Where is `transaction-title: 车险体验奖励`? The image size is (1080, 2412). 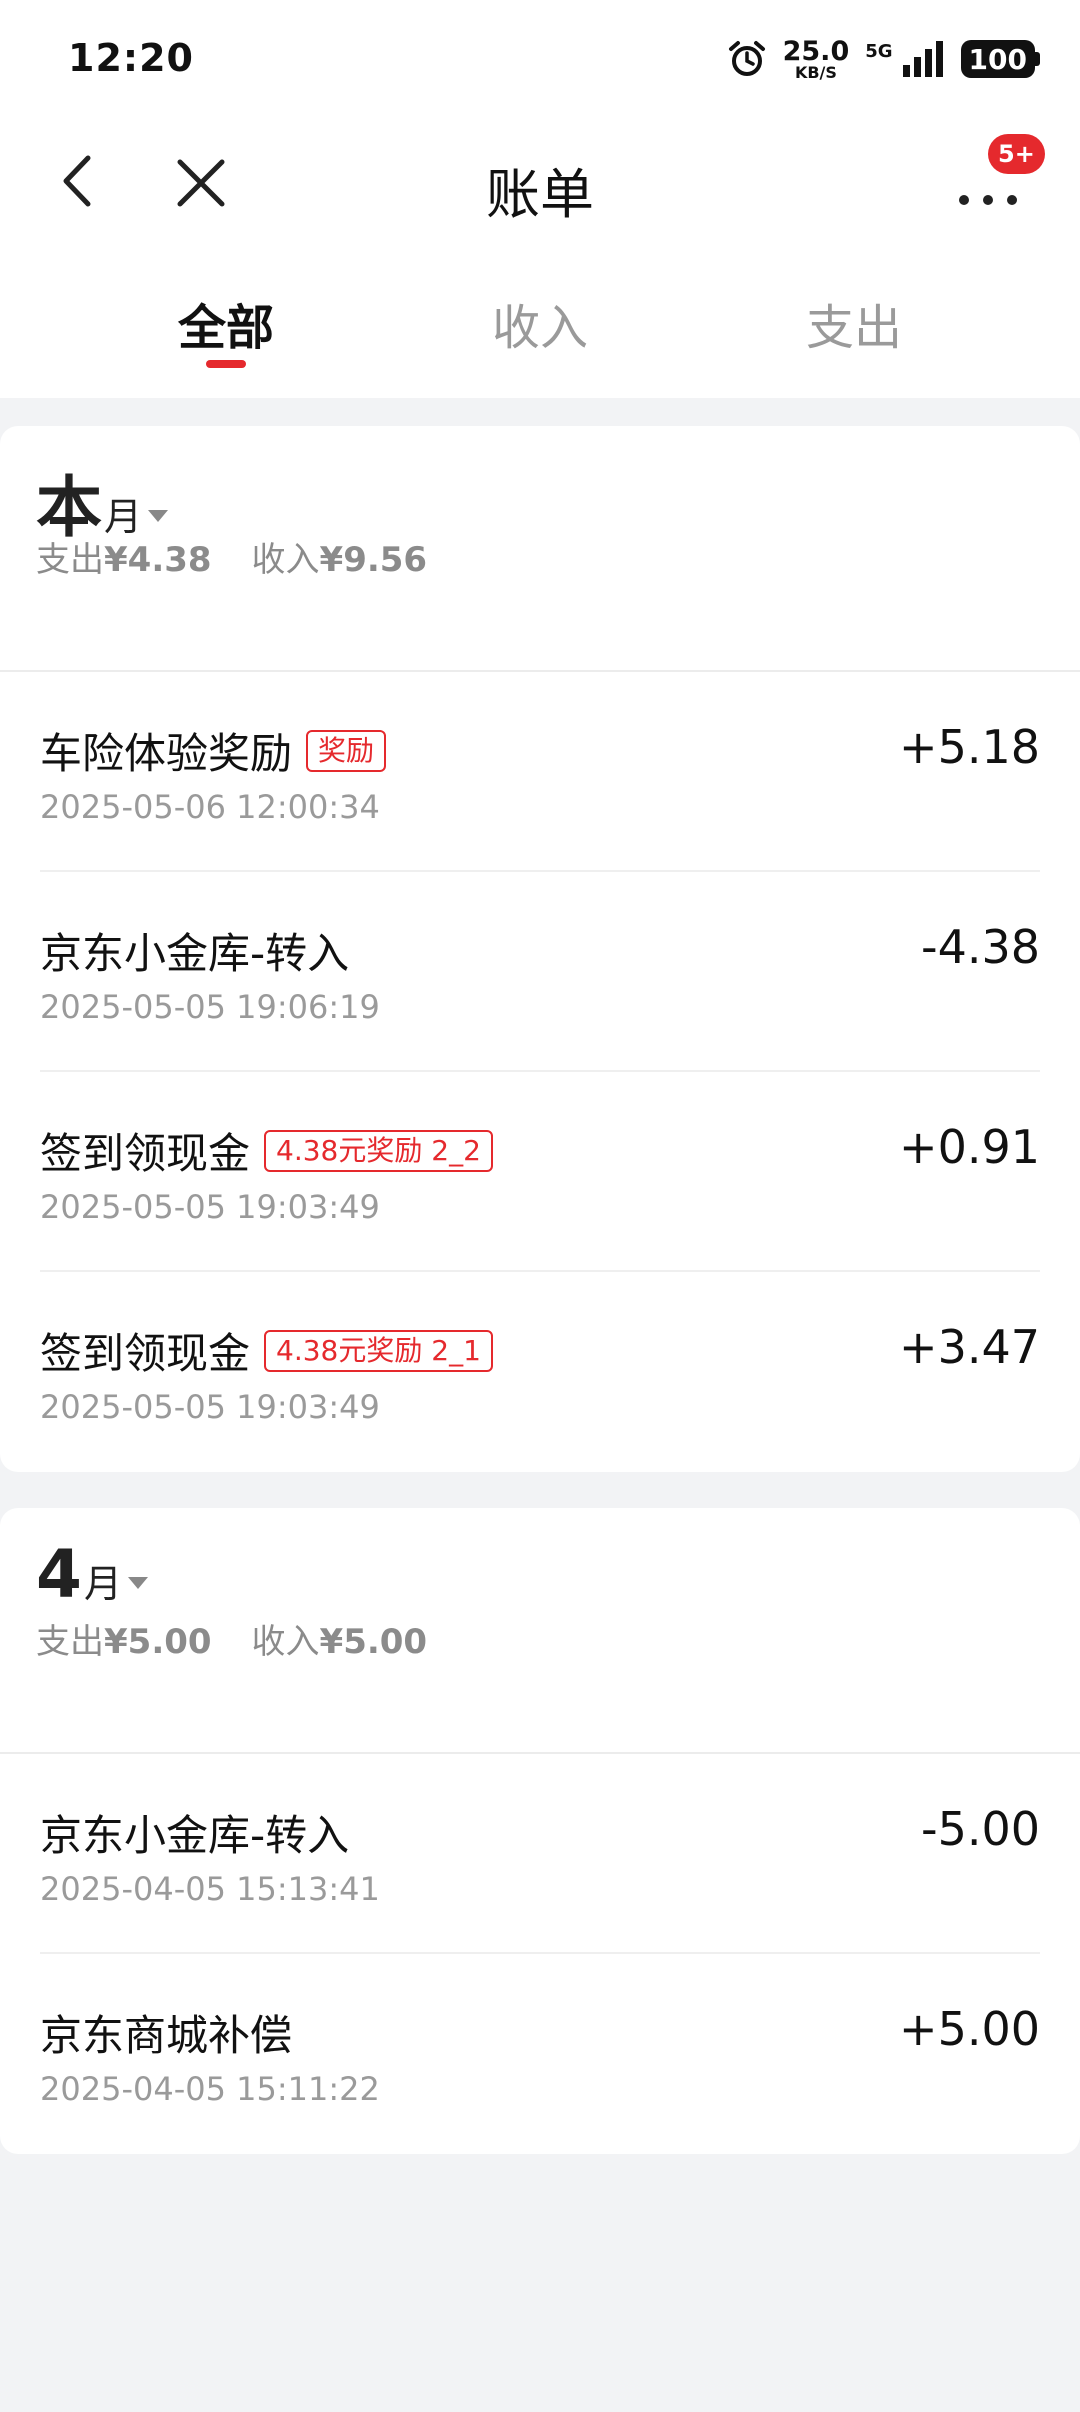 transaction-title: 车险体验奖励 is located at coordinates (166, 753).